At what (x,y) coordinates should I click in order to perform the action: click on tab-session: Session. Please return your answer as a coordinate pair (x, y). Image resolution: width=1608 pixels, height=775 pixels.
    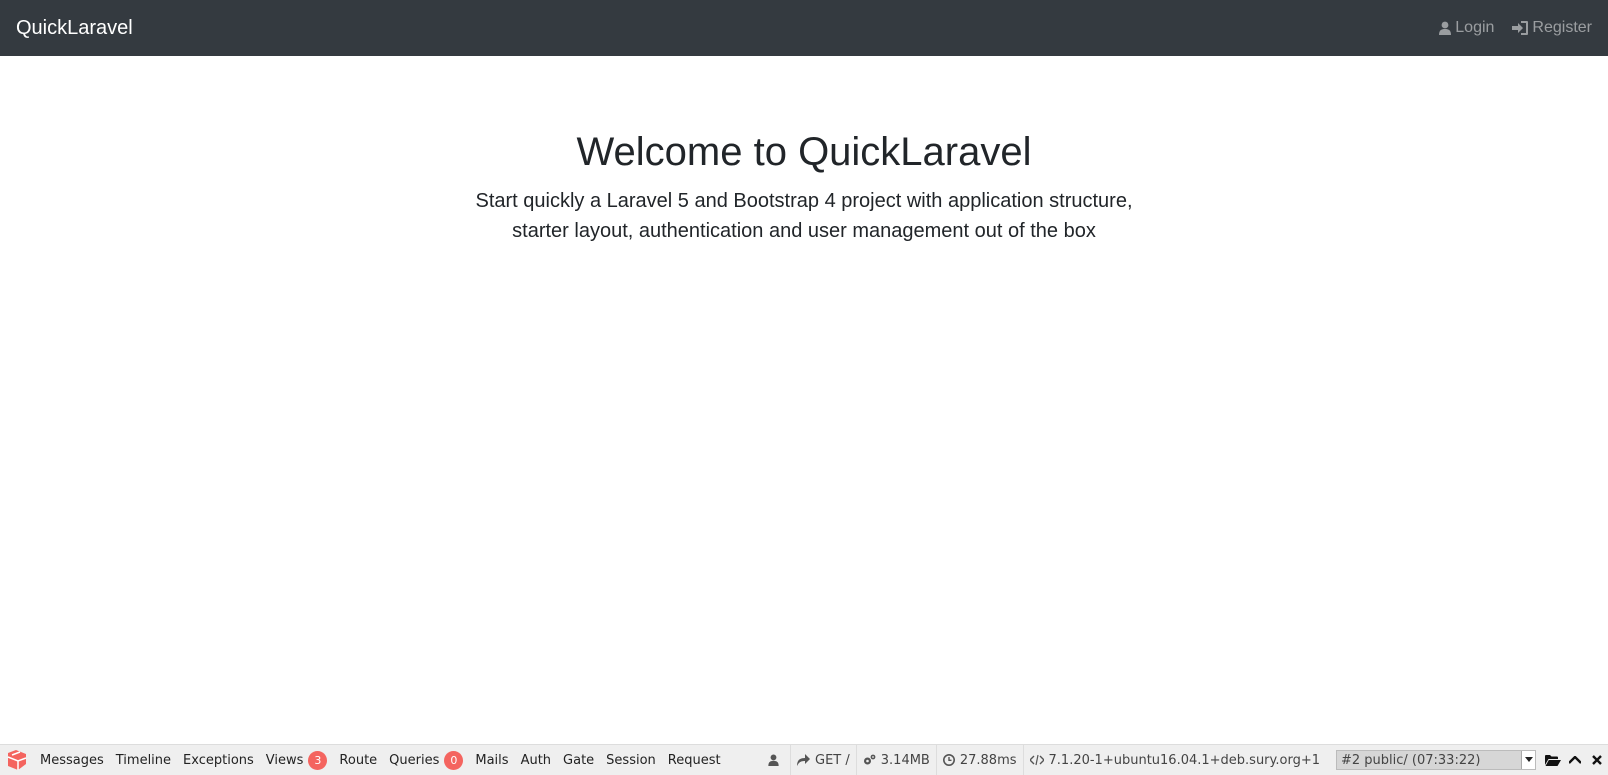
    Looking at the image, I should click on (631, 760).